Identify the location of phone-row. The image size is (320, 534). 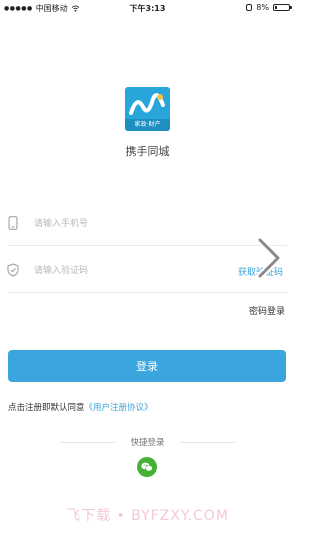
(147, 225).